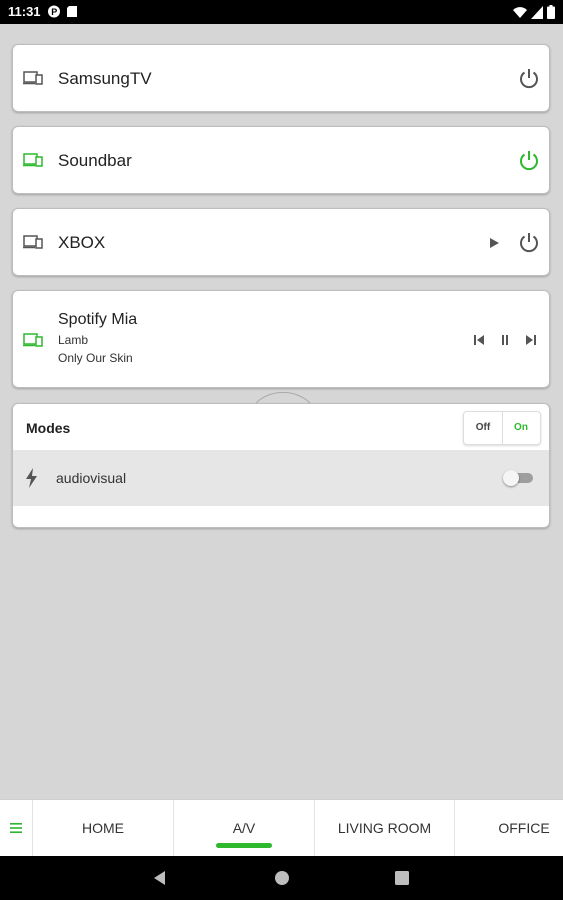 The image size is (563, 900). I want to click on player-track: Only Our Skin, so click(95, 358).